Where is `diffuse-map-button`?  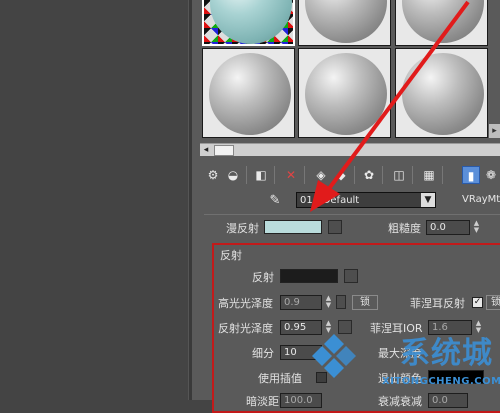
diffuse-map-button is located at coordinates (335, 227).